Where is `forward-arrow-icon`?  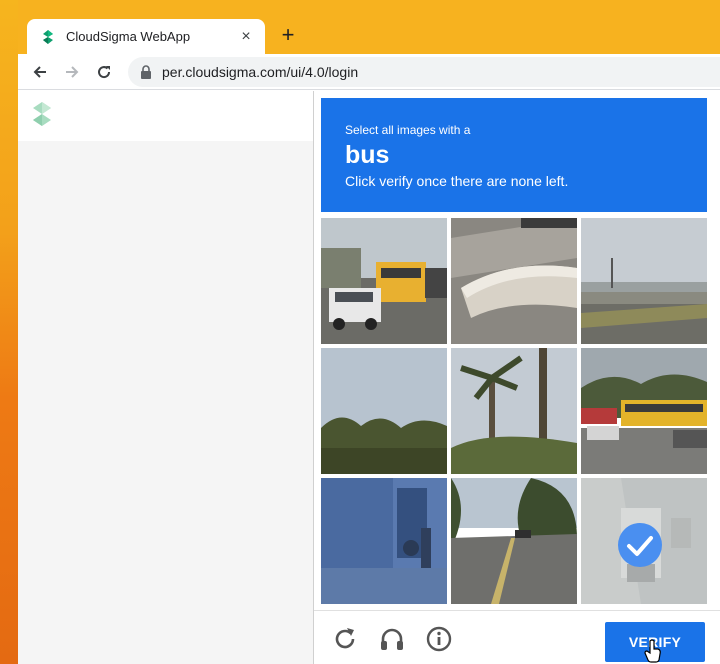
forward-arrow-icon is located at coordinates (72, 72).